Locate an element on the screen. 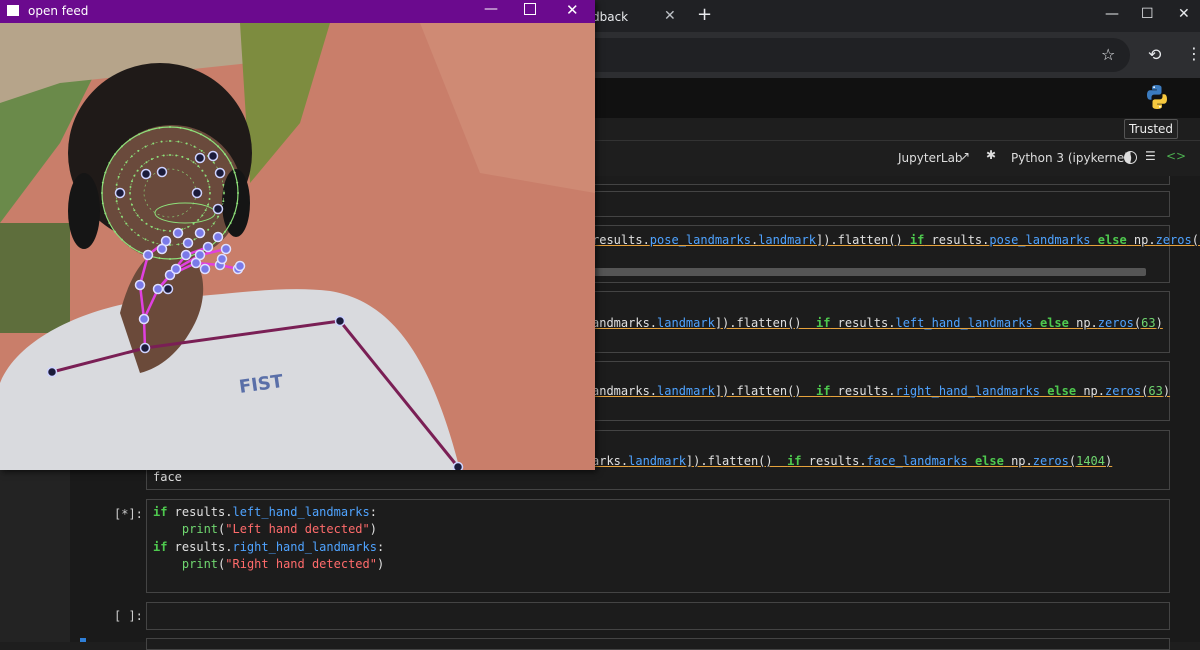 The image size is (1200, 650). tab-close-icon: ✕ is located at coordinates (670, 16).